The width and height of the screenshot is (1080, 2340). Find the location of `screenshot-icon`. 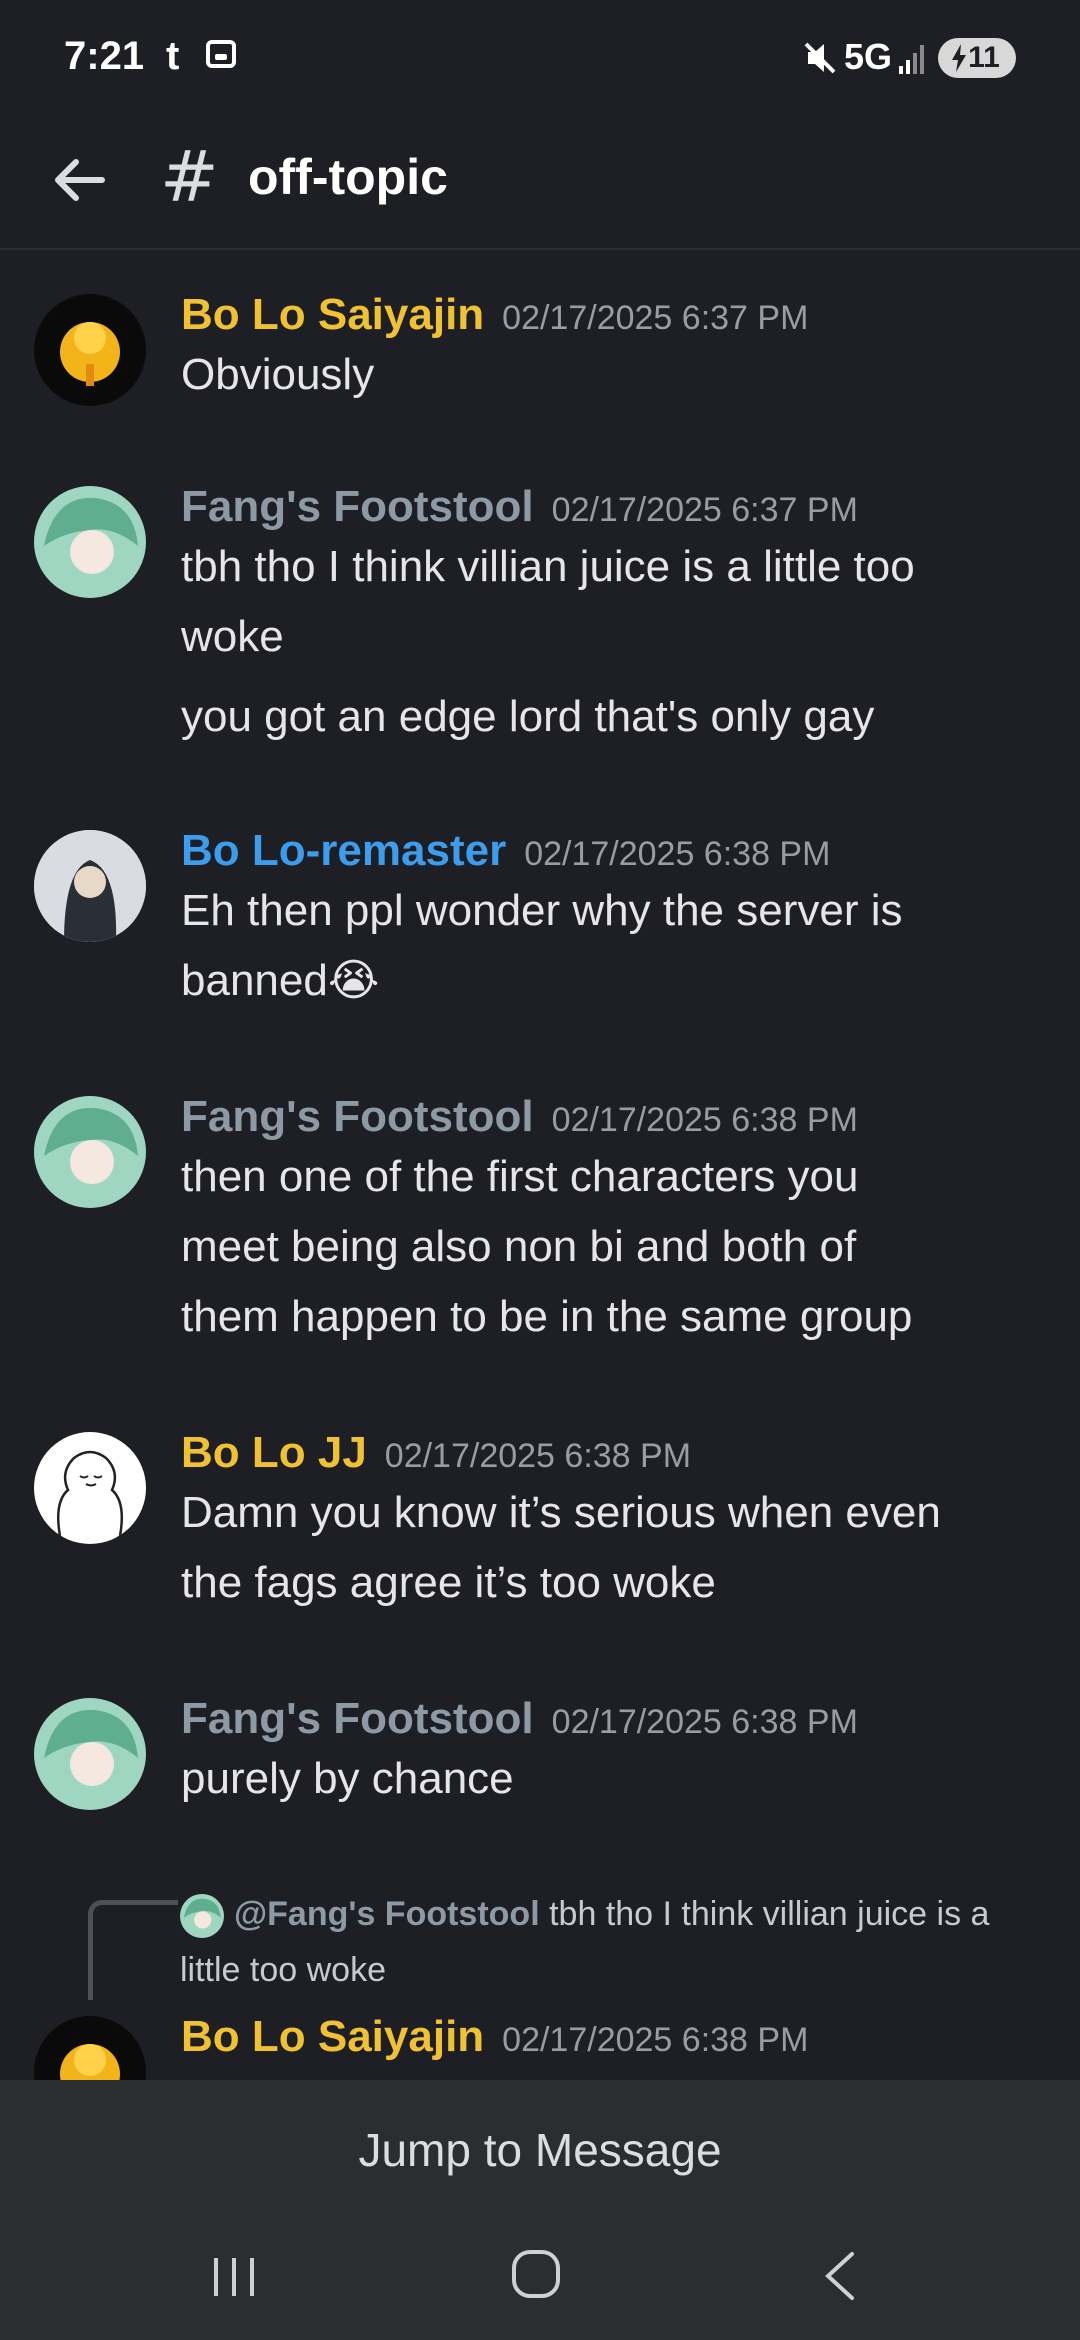

screenshot-icon is located at coordinates (221, 54).